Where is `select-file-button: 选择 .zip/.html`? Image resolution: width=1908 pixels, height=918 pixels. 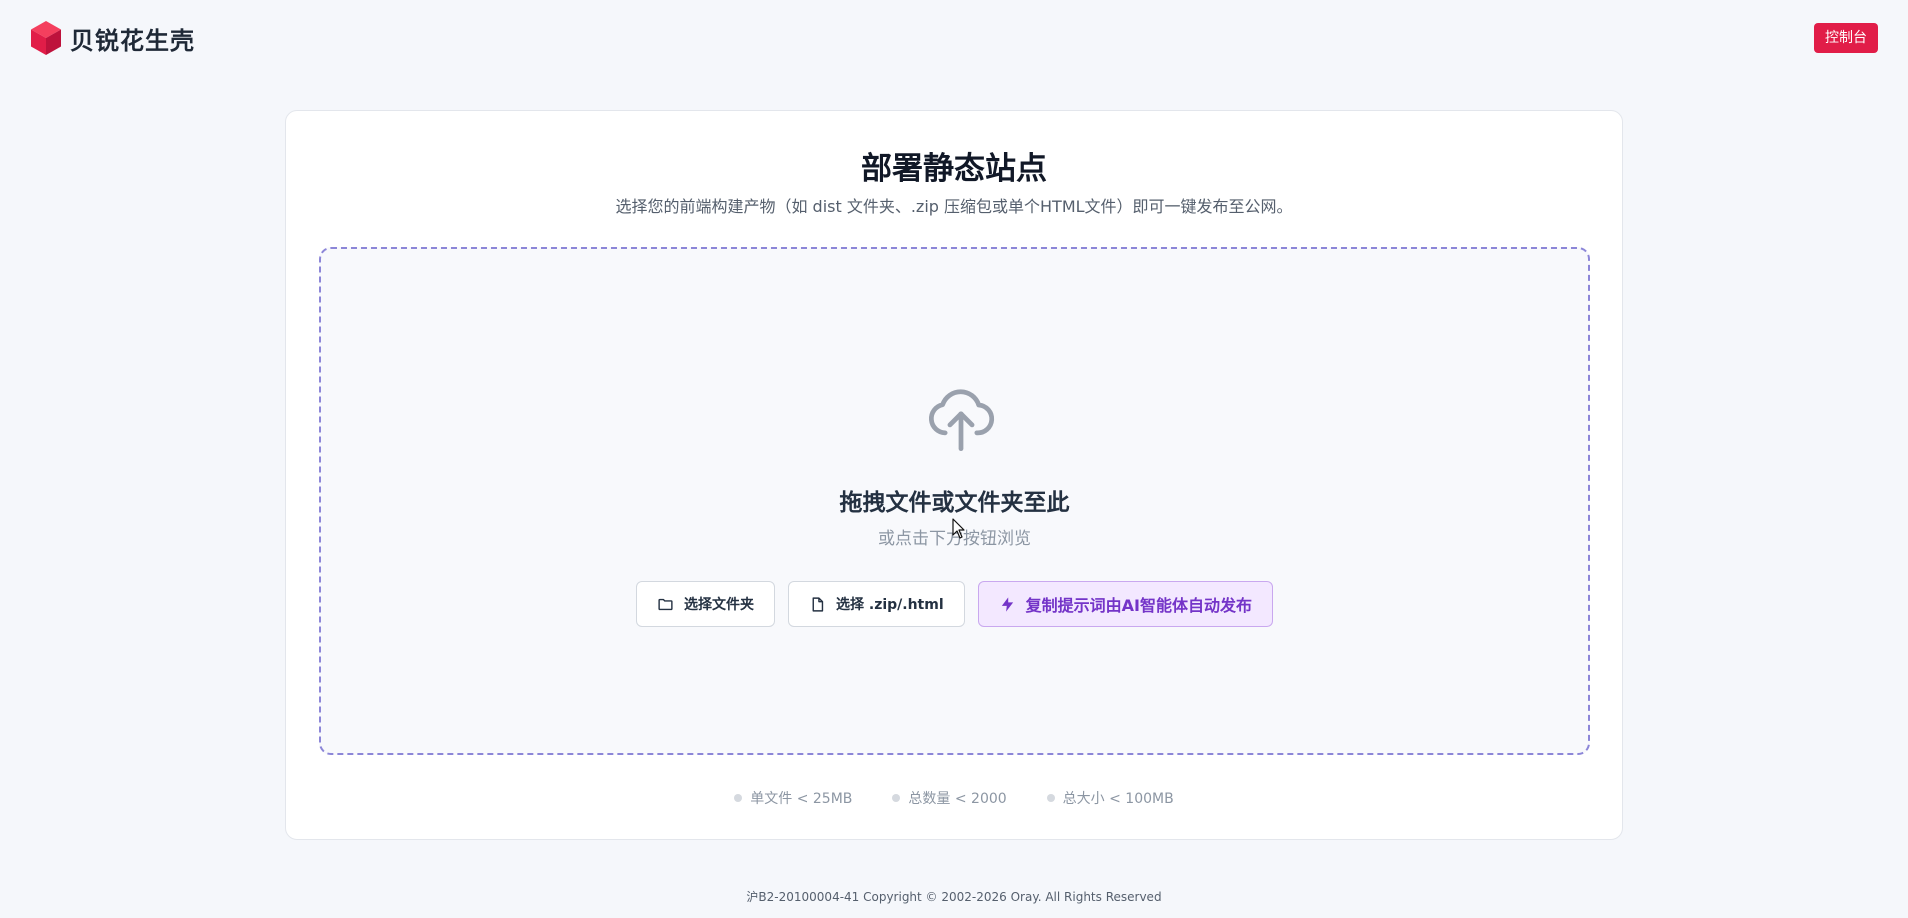
select-file-button: 选择 .zip/.html is located at coordinates (876, 604).